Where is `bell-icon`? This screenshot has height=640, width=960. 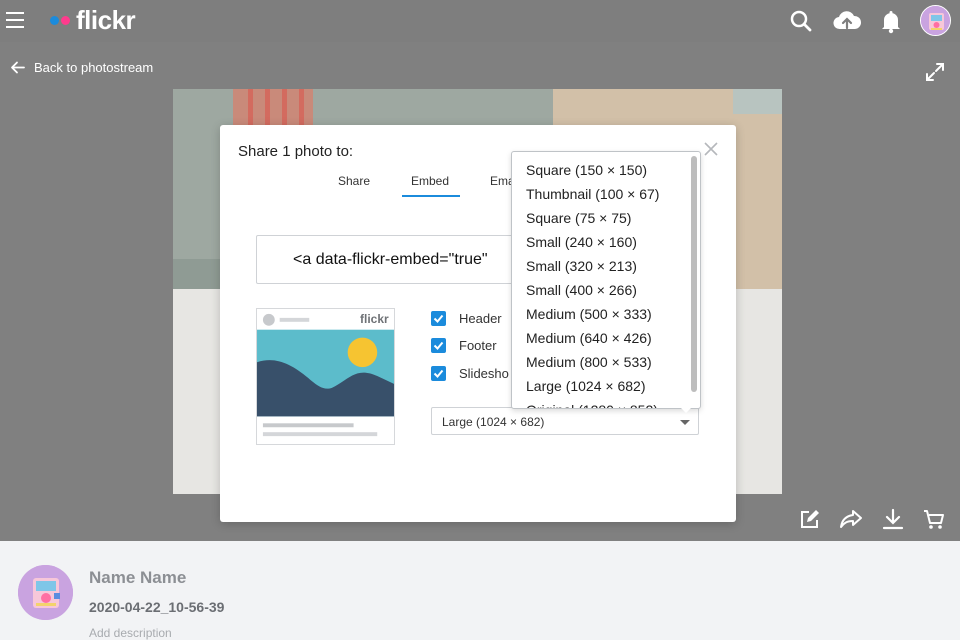
bell-icon is located at coordinates (891, 21).